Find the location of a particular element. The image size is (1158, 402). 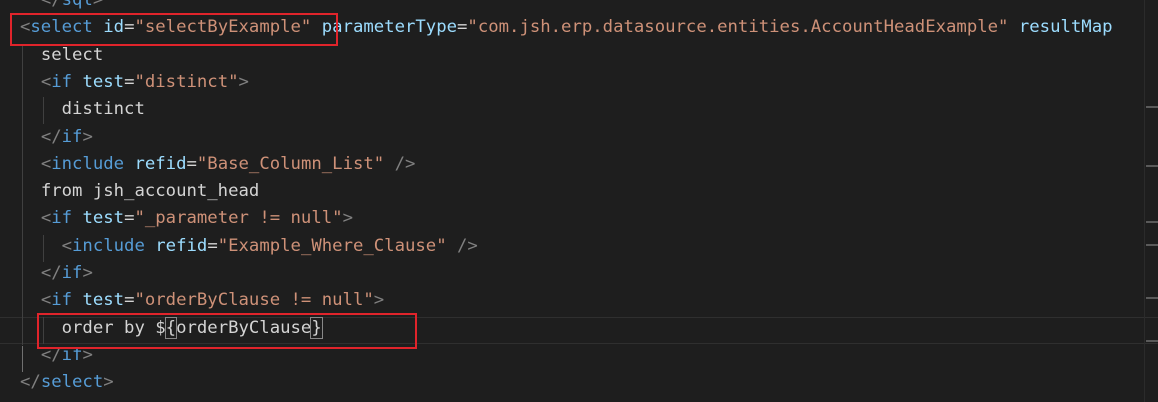

code-line: <include refid="Base_Column_List" /> is located at coordinates (589, 164).